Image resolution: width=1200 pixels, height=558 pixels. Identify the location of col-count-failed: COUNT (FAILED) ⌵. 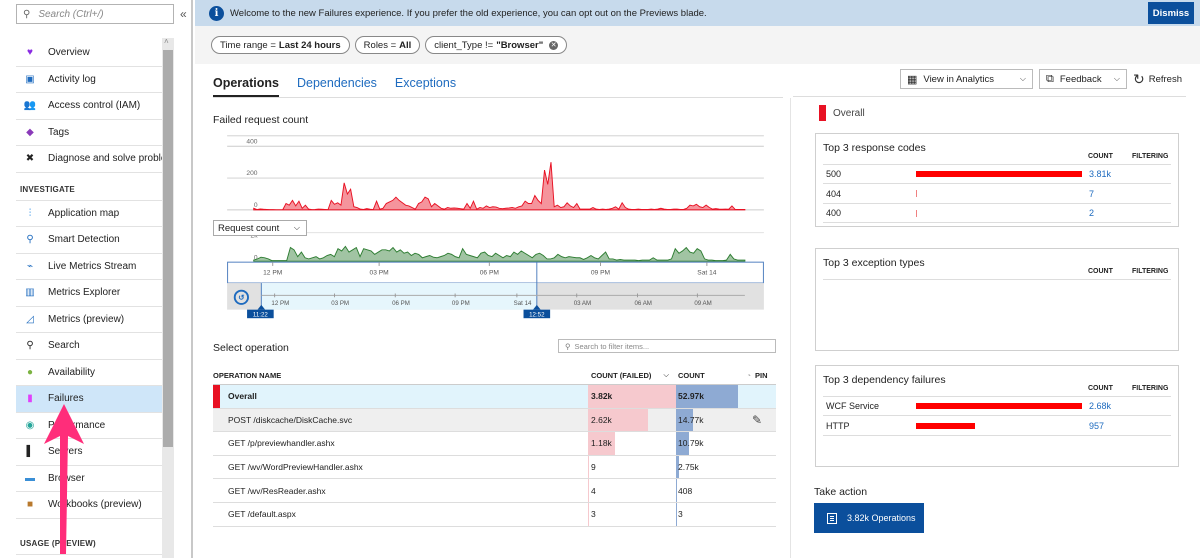
(632, 375).